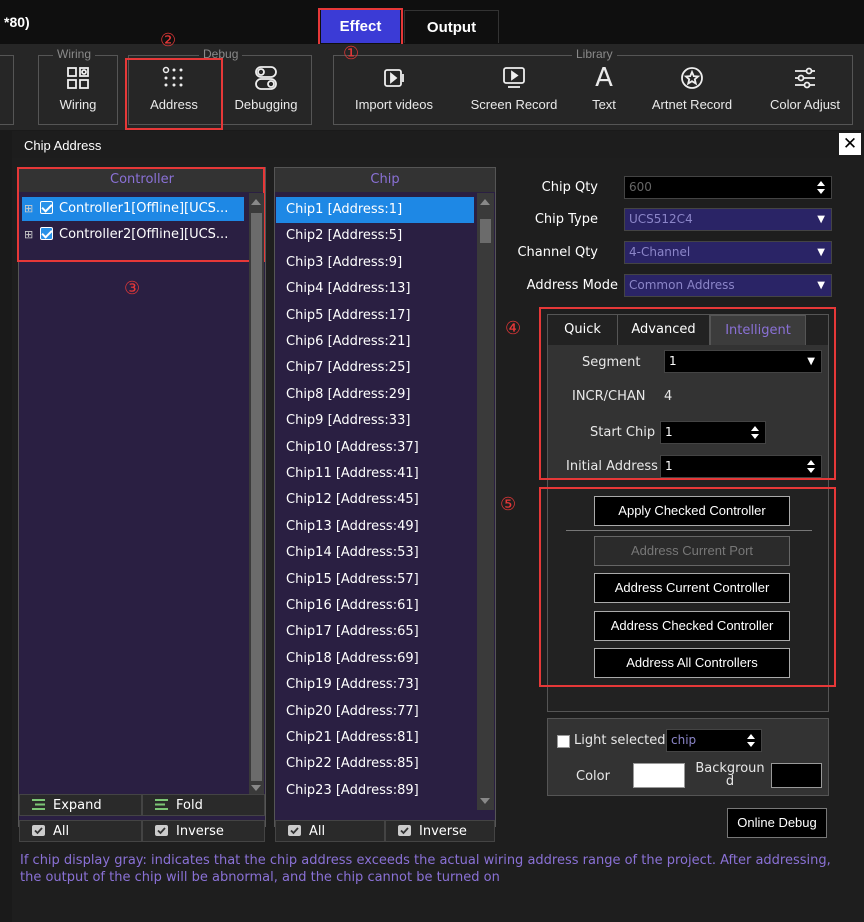  What do you see at coordinates (375, 342) in the screenshot?
I see `chip-row: Chip6 [Address:21]` at bounding box center [375, 342].